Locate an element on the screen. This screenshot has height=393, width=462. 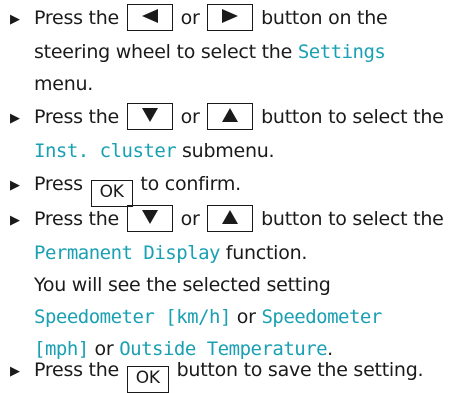
setting-option-speedometer-mph: Speedometer is located at coordinates (321, 317).